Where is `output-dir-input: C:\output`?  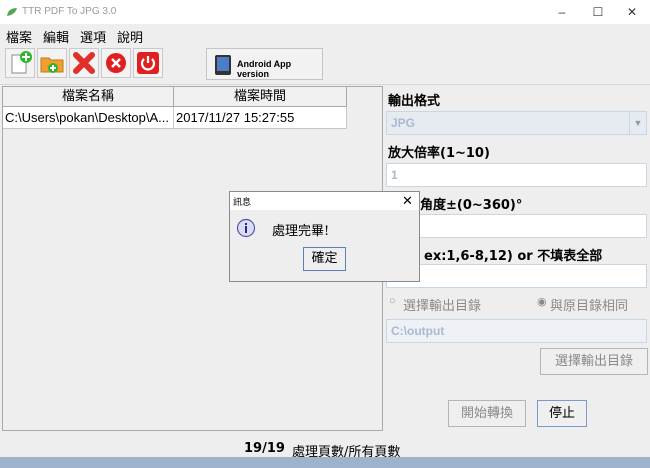
output-dir-input: C:\output is located at coordinates (516, 331).